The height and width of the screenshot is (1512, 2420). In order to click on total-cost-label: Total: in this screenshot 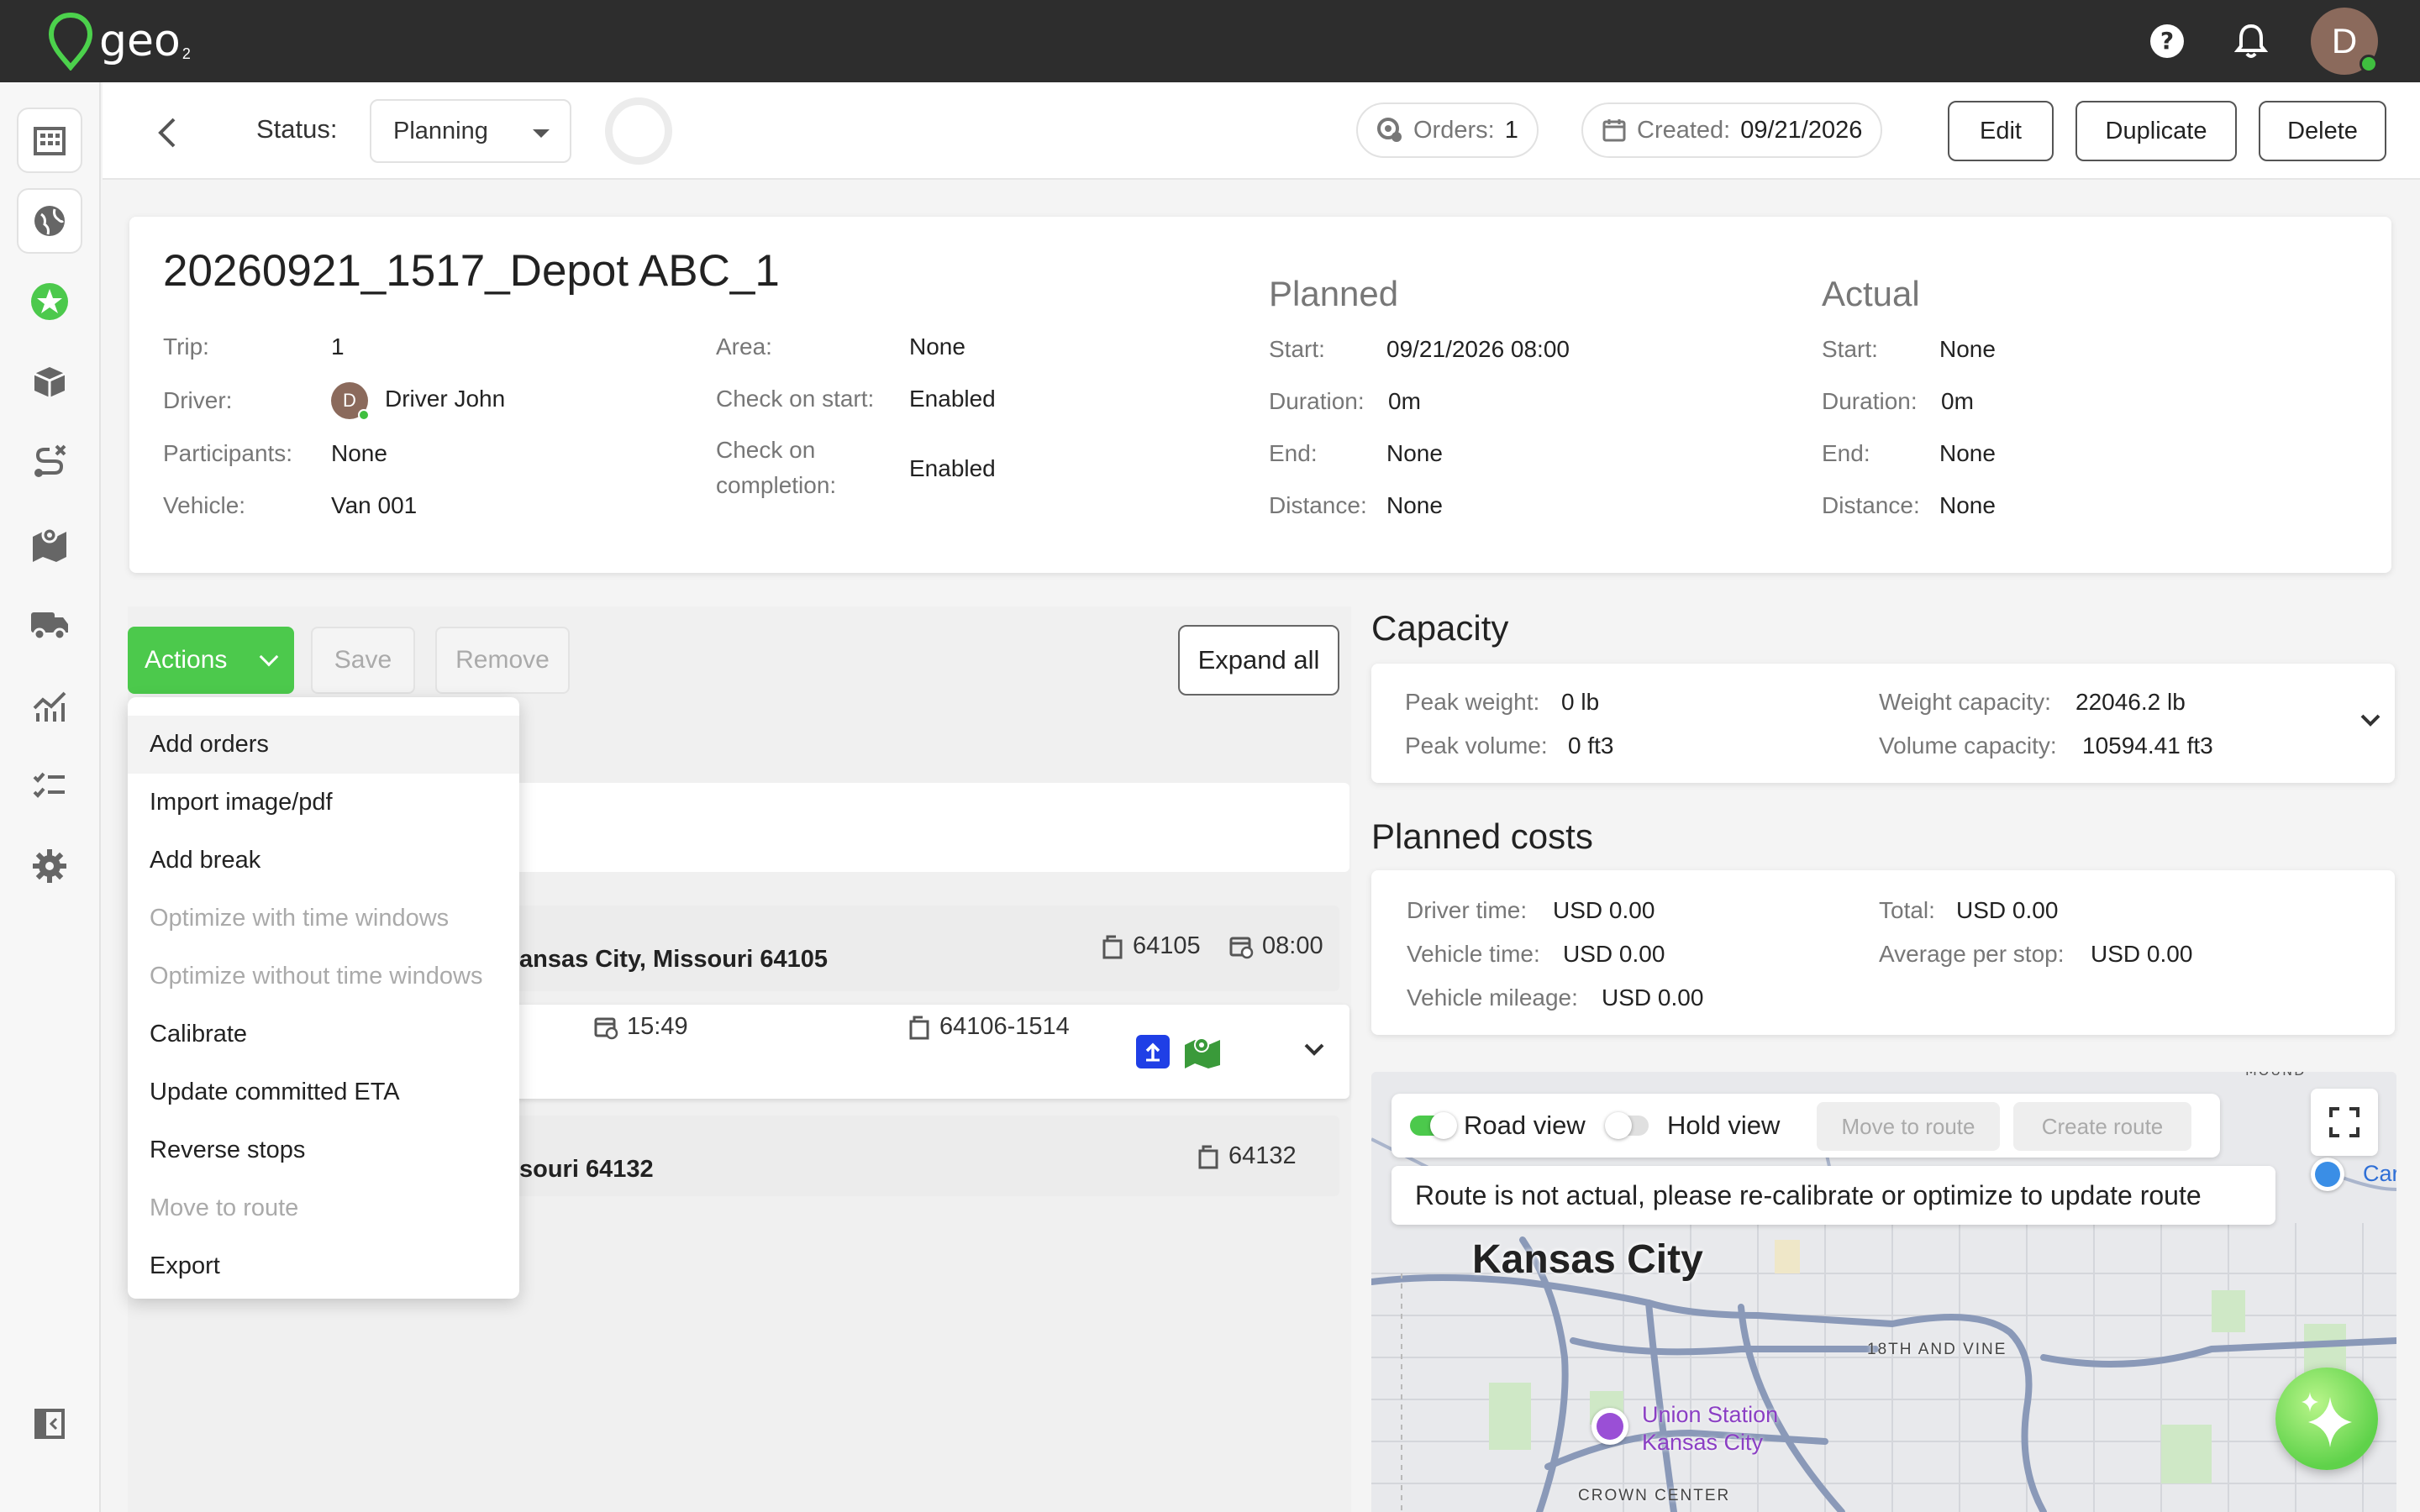, I will do `click(1907, 910)`.